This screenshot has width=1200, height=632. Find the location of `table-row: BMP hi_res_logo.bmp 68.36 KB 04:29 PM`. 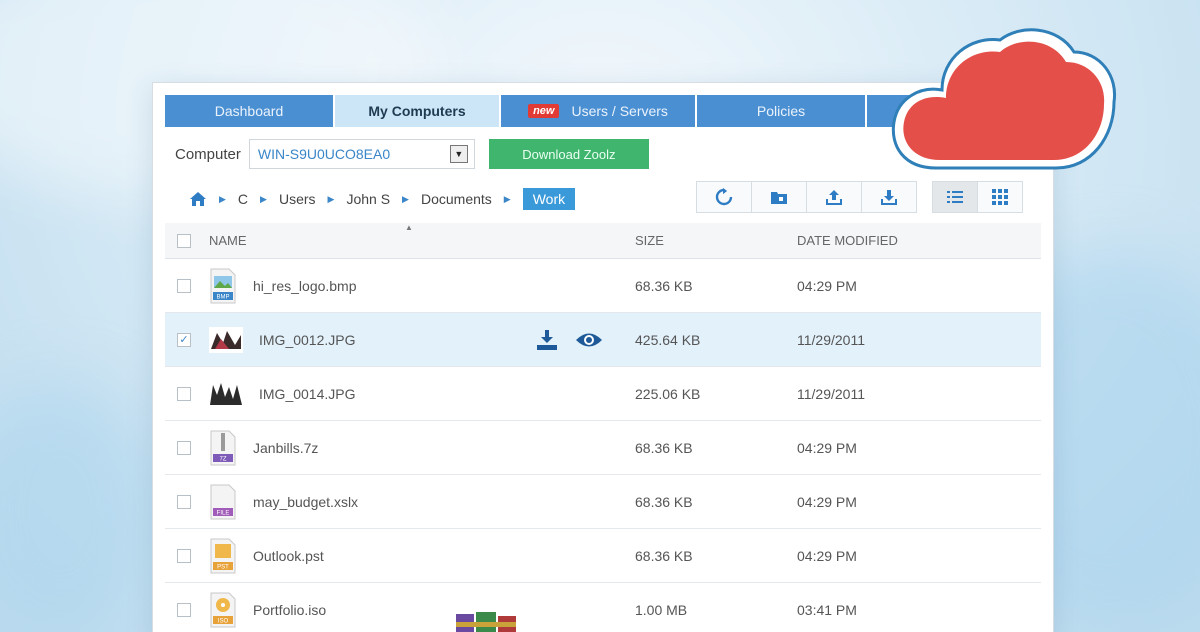

table-row: BMP hi_res_logo.bmp 68.36 KB 04:29 PM is located at coordinates (603, 286).